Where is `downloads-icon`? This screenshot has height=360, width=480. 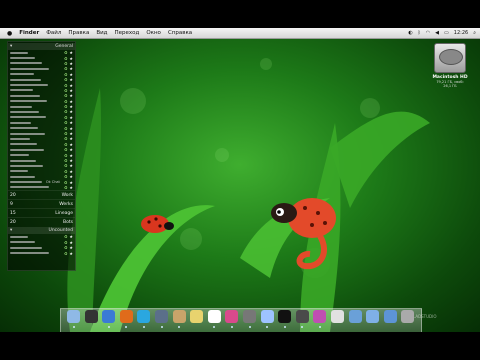
downloads-icon is located at coordinates (390, 316).